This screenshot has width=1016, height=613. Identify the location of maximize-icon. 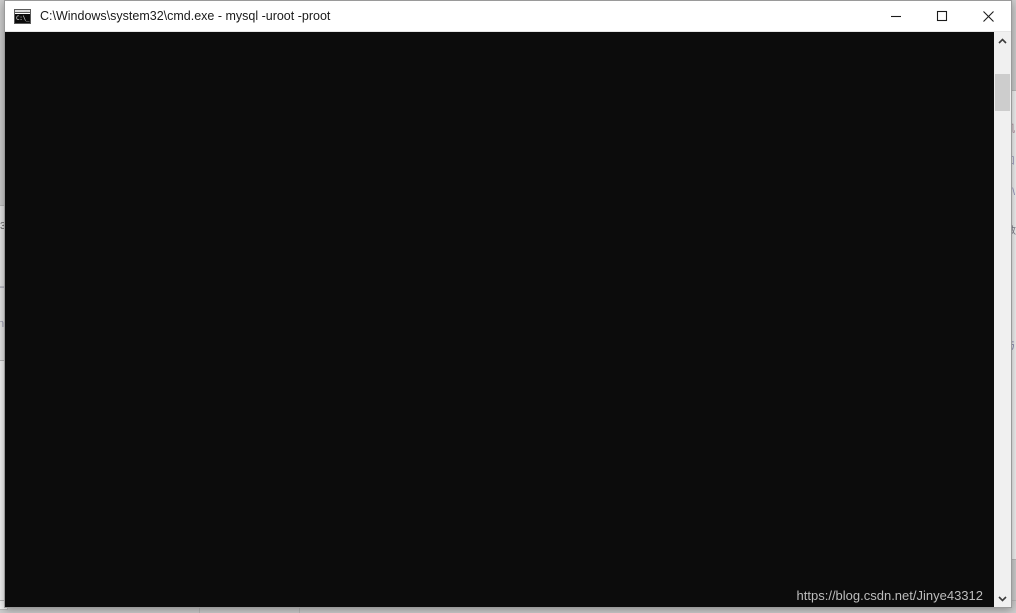
(942, 16).